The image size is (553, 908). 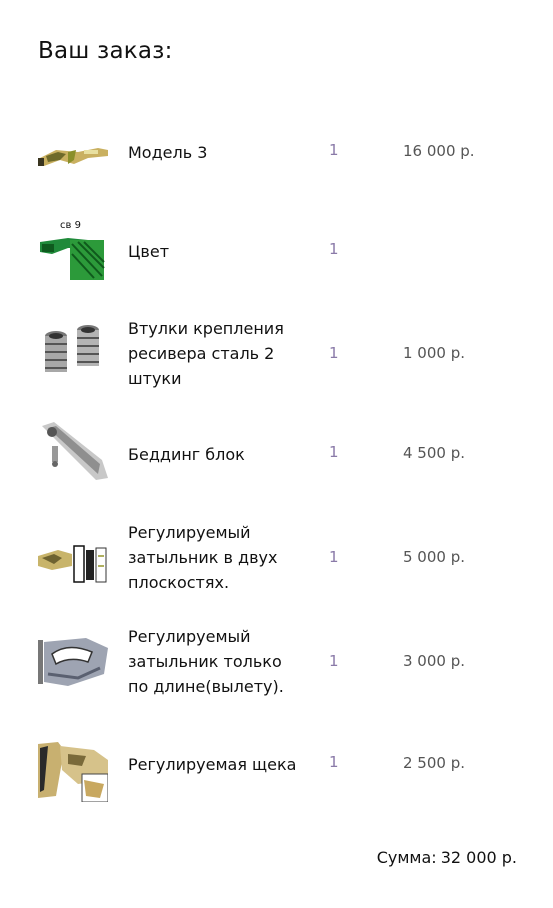 What do you see at coordinates (70, 225) in the screenshot?
I see `swatch-caption: св 9` at bounding box center [70, 225].